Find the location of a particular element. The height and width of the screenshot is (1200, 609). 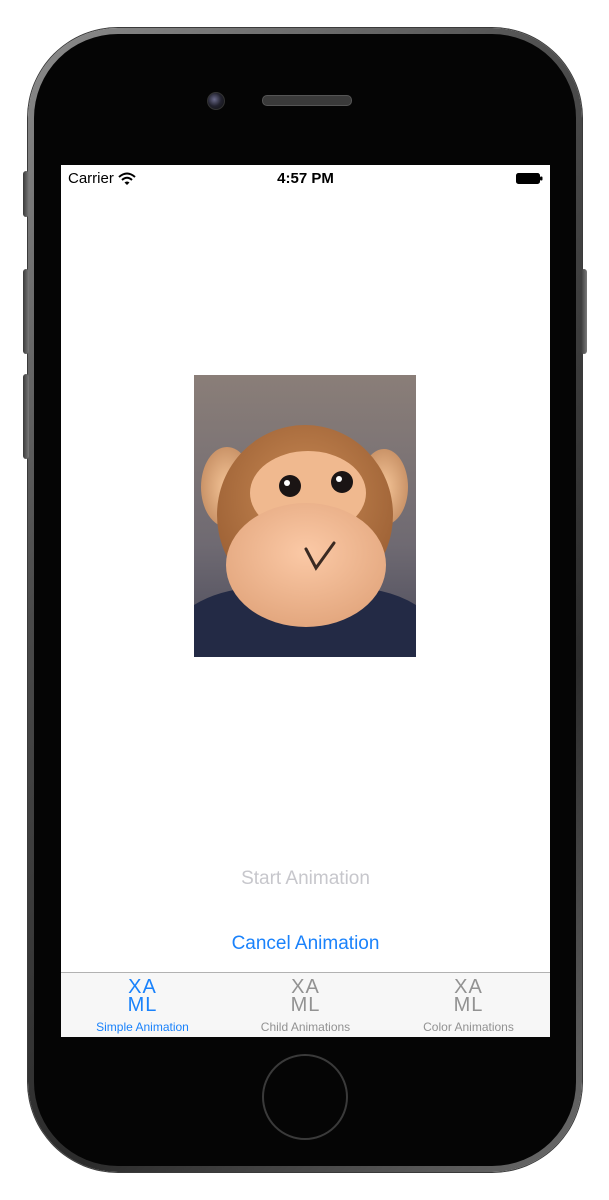

status-time: 4:57 PM is located at coordinates (305, 178).